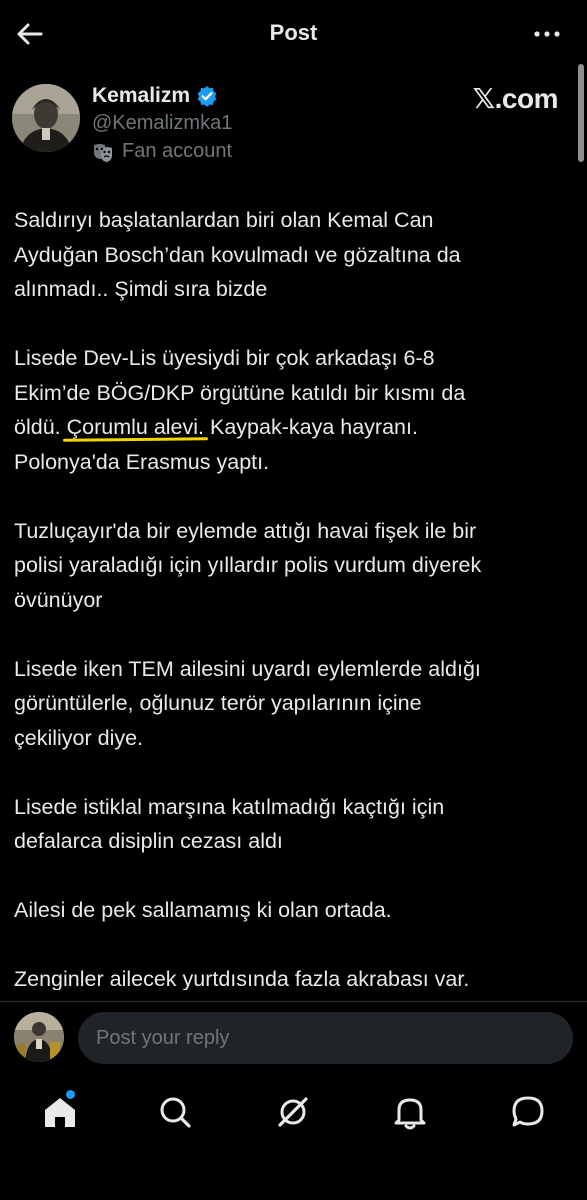 This screenshot has width=587, height=1200. Describe the element at coordinates (410, 1112) in the screenshot. I see `bell-icon` at that location.